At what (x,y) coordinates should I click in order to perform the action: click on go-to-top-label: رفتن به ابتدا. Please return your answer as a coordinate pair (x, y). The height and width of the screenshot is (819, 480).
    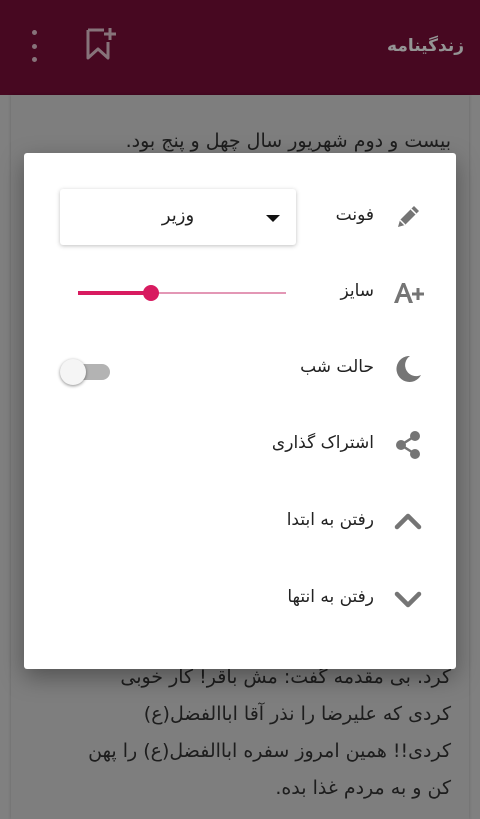
    Looking at the image, I should click on (330, 520).